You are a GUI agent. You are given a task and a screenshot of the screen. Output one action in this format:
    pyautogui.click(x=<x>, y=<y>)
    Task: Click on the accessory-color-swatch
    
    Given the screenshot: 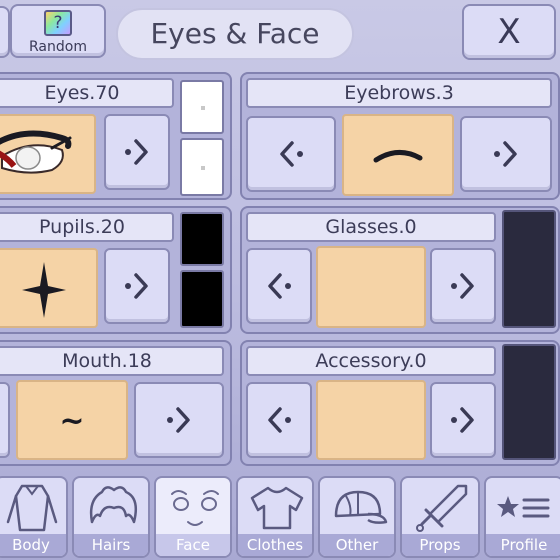 What is the action you would take?
    pyautogui.click(x=529, y=402)
    